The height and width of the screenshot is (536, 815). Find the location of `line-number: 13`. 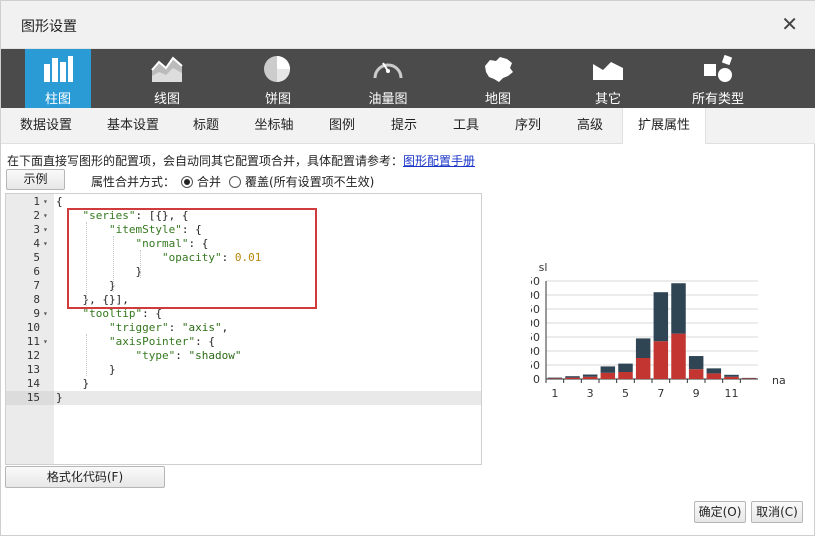

line-number: 13 is located at coordinates (33, 369).